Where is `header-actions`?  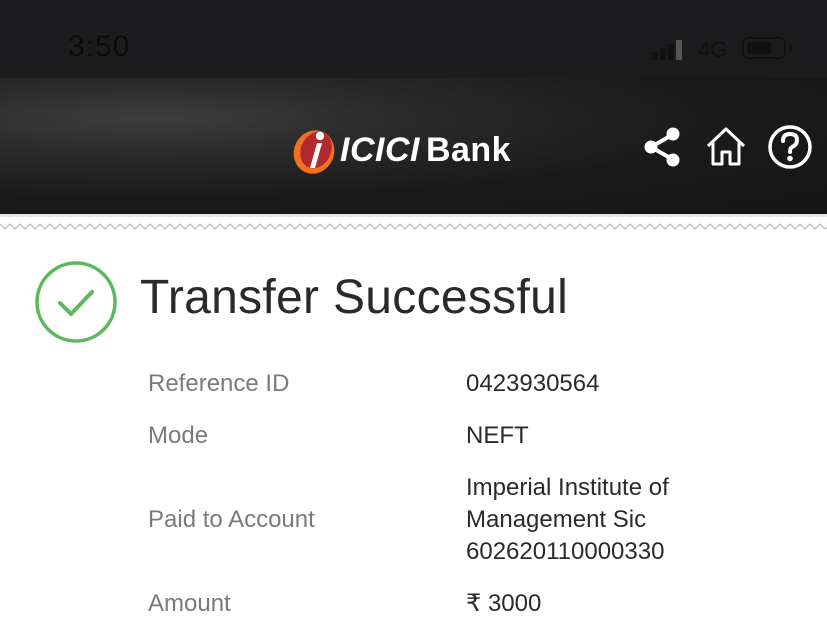
header-actions is located at coordinates (726, 147).